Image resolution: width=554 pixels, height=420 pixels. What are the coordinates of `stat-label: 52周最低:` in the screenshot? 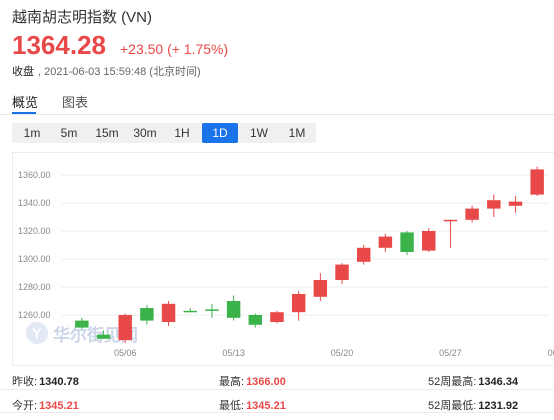 It's located at (452, 406).